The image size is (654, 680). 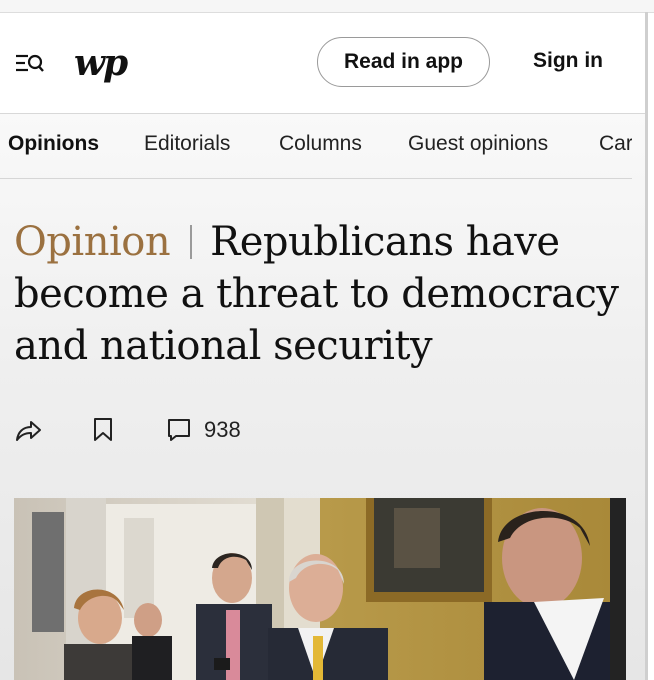 I want to click on subnav-item-editorials: Editorials, so click(x=187, y=144).